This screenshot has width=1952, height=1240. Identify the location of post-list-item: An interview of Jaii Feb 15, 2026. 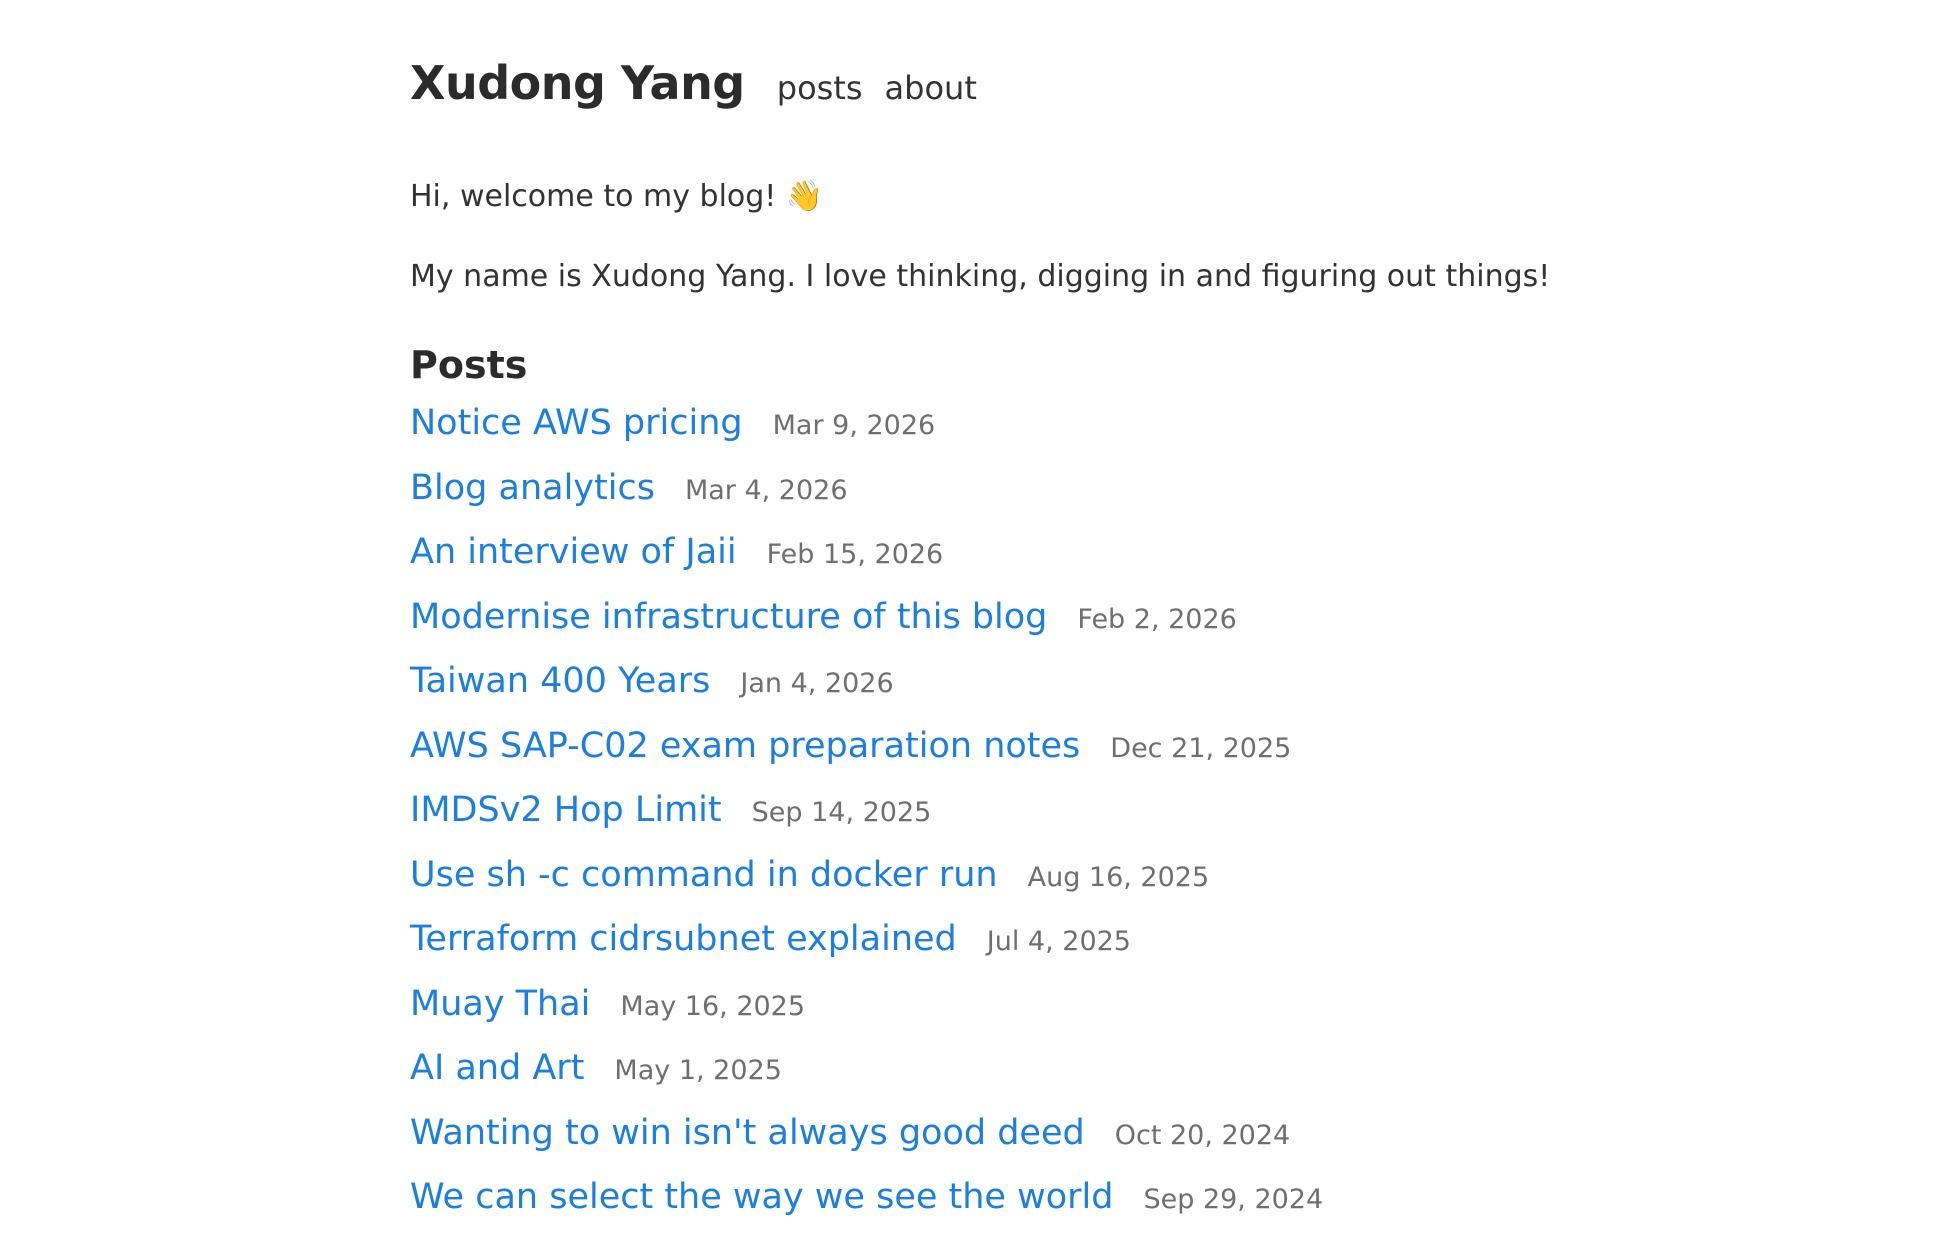
(1010, 561).